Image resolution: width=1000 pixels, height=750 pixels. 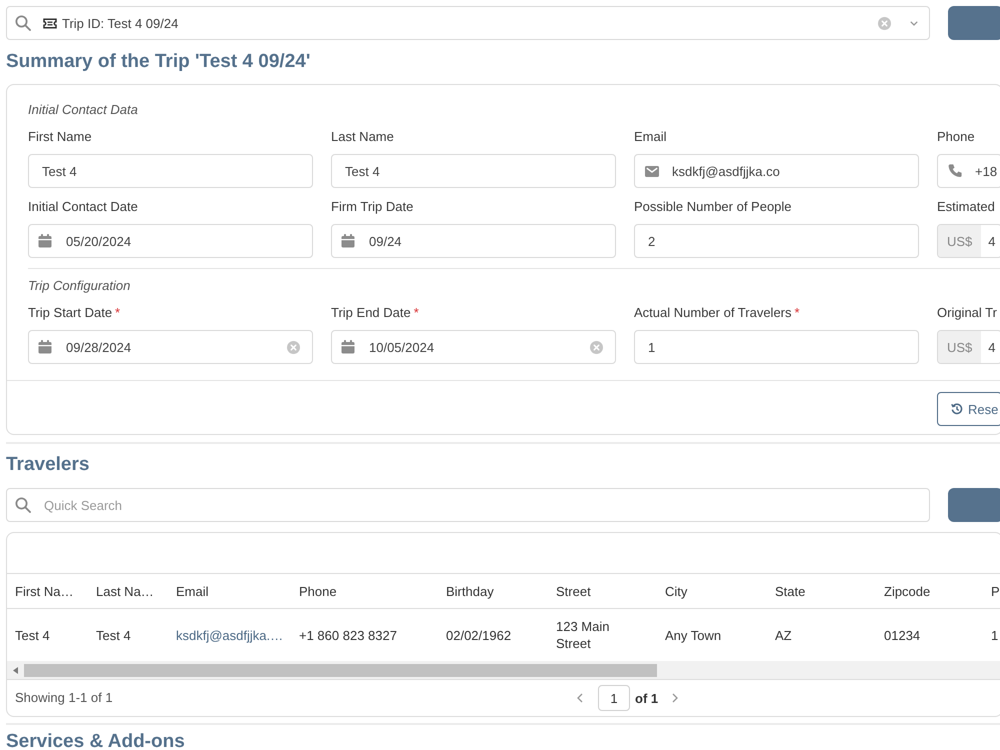 I want to click on column-header: Birthday, so click(x=493, y=591).